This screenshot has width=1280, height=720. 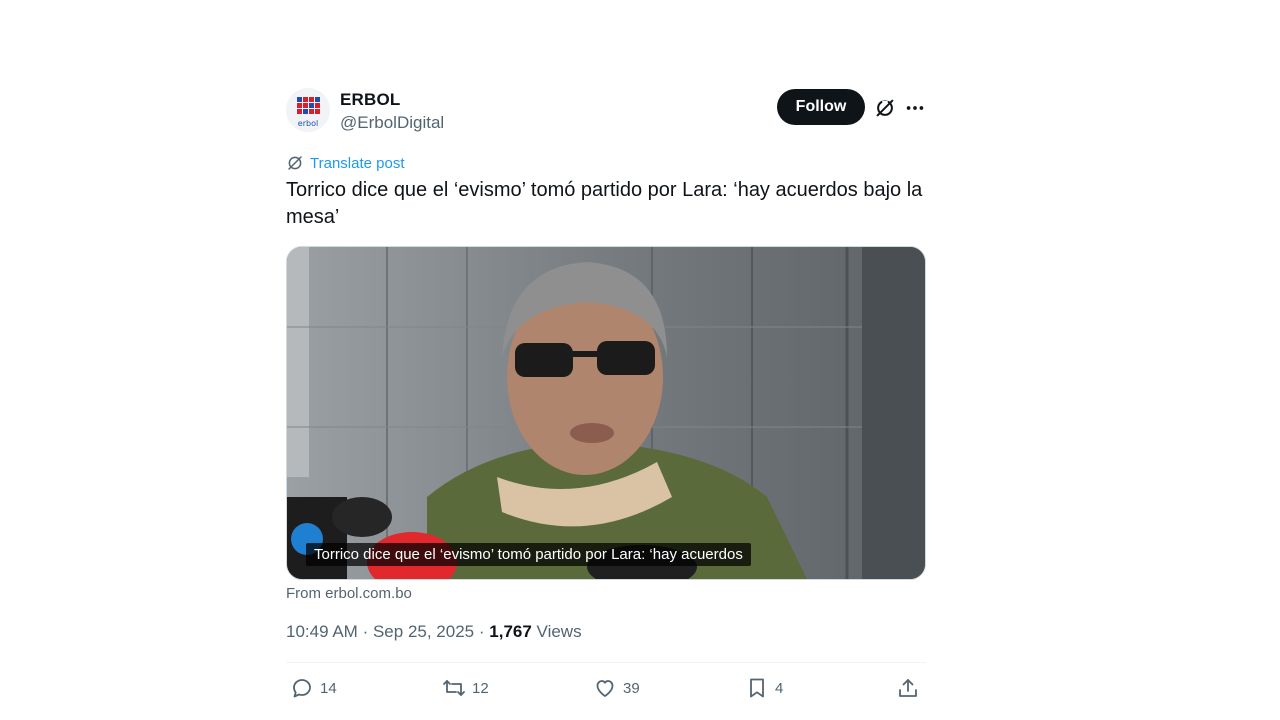 I want to click on share-button, so click(x=911, y=688).